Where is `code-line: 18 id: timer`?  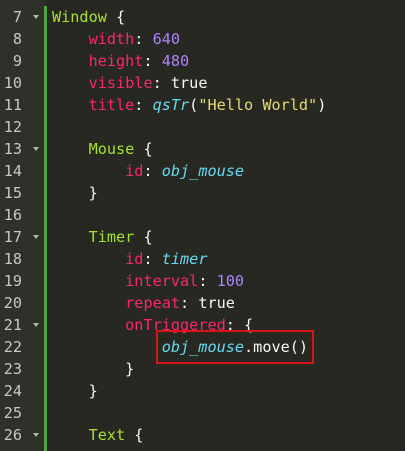
code-line: 18 id: timer is located at coordinates (202, 259).